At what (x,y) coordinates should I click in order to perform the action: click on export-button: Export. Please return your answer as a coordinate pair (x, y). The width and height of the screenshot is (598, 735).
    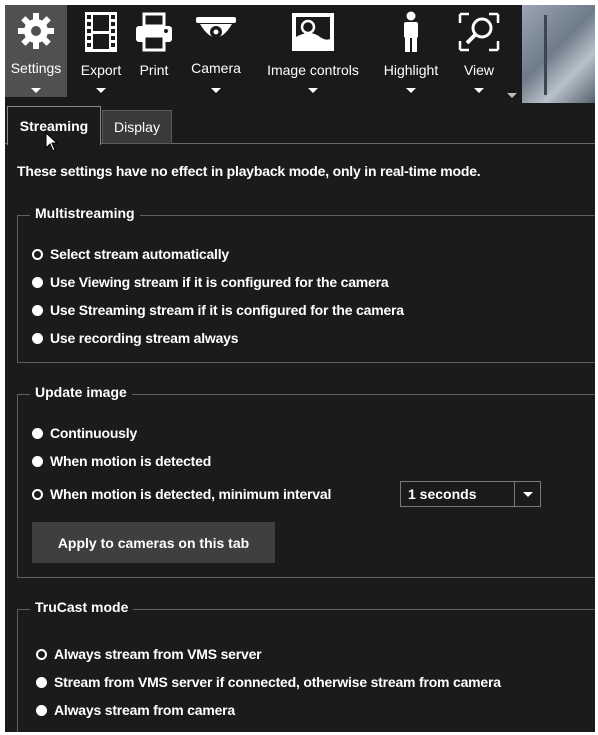
    Looking at the image, I should click on (101, 51).